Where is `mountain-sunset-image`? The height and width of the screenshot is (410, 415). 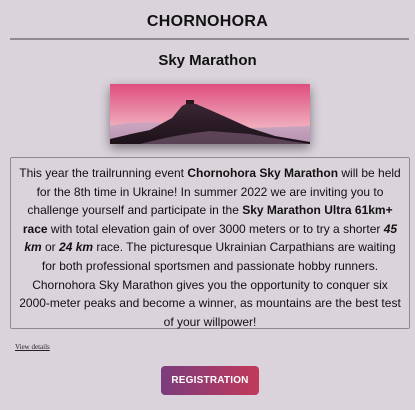 mountain-sunset-image is located at coordinates (210, 114).